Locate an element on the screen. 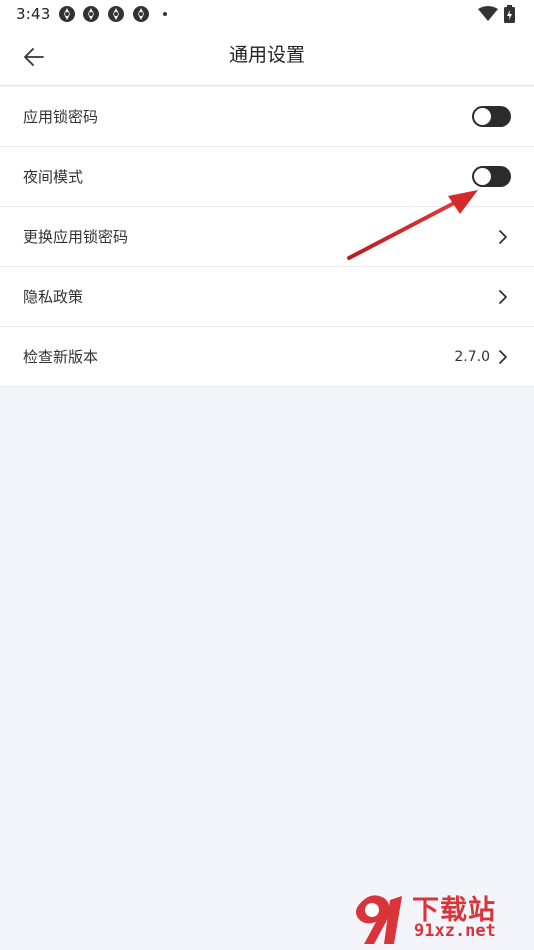  watermark-logo-icon is located at coordinates (379, 919).